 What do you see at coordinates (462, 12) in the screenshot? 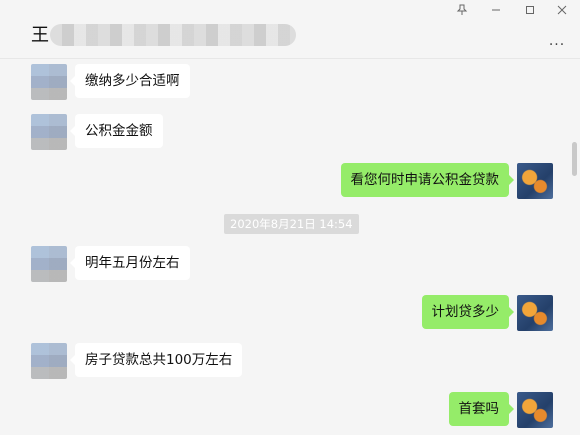
I see `pin-icon` at bounding box center [462, 12].